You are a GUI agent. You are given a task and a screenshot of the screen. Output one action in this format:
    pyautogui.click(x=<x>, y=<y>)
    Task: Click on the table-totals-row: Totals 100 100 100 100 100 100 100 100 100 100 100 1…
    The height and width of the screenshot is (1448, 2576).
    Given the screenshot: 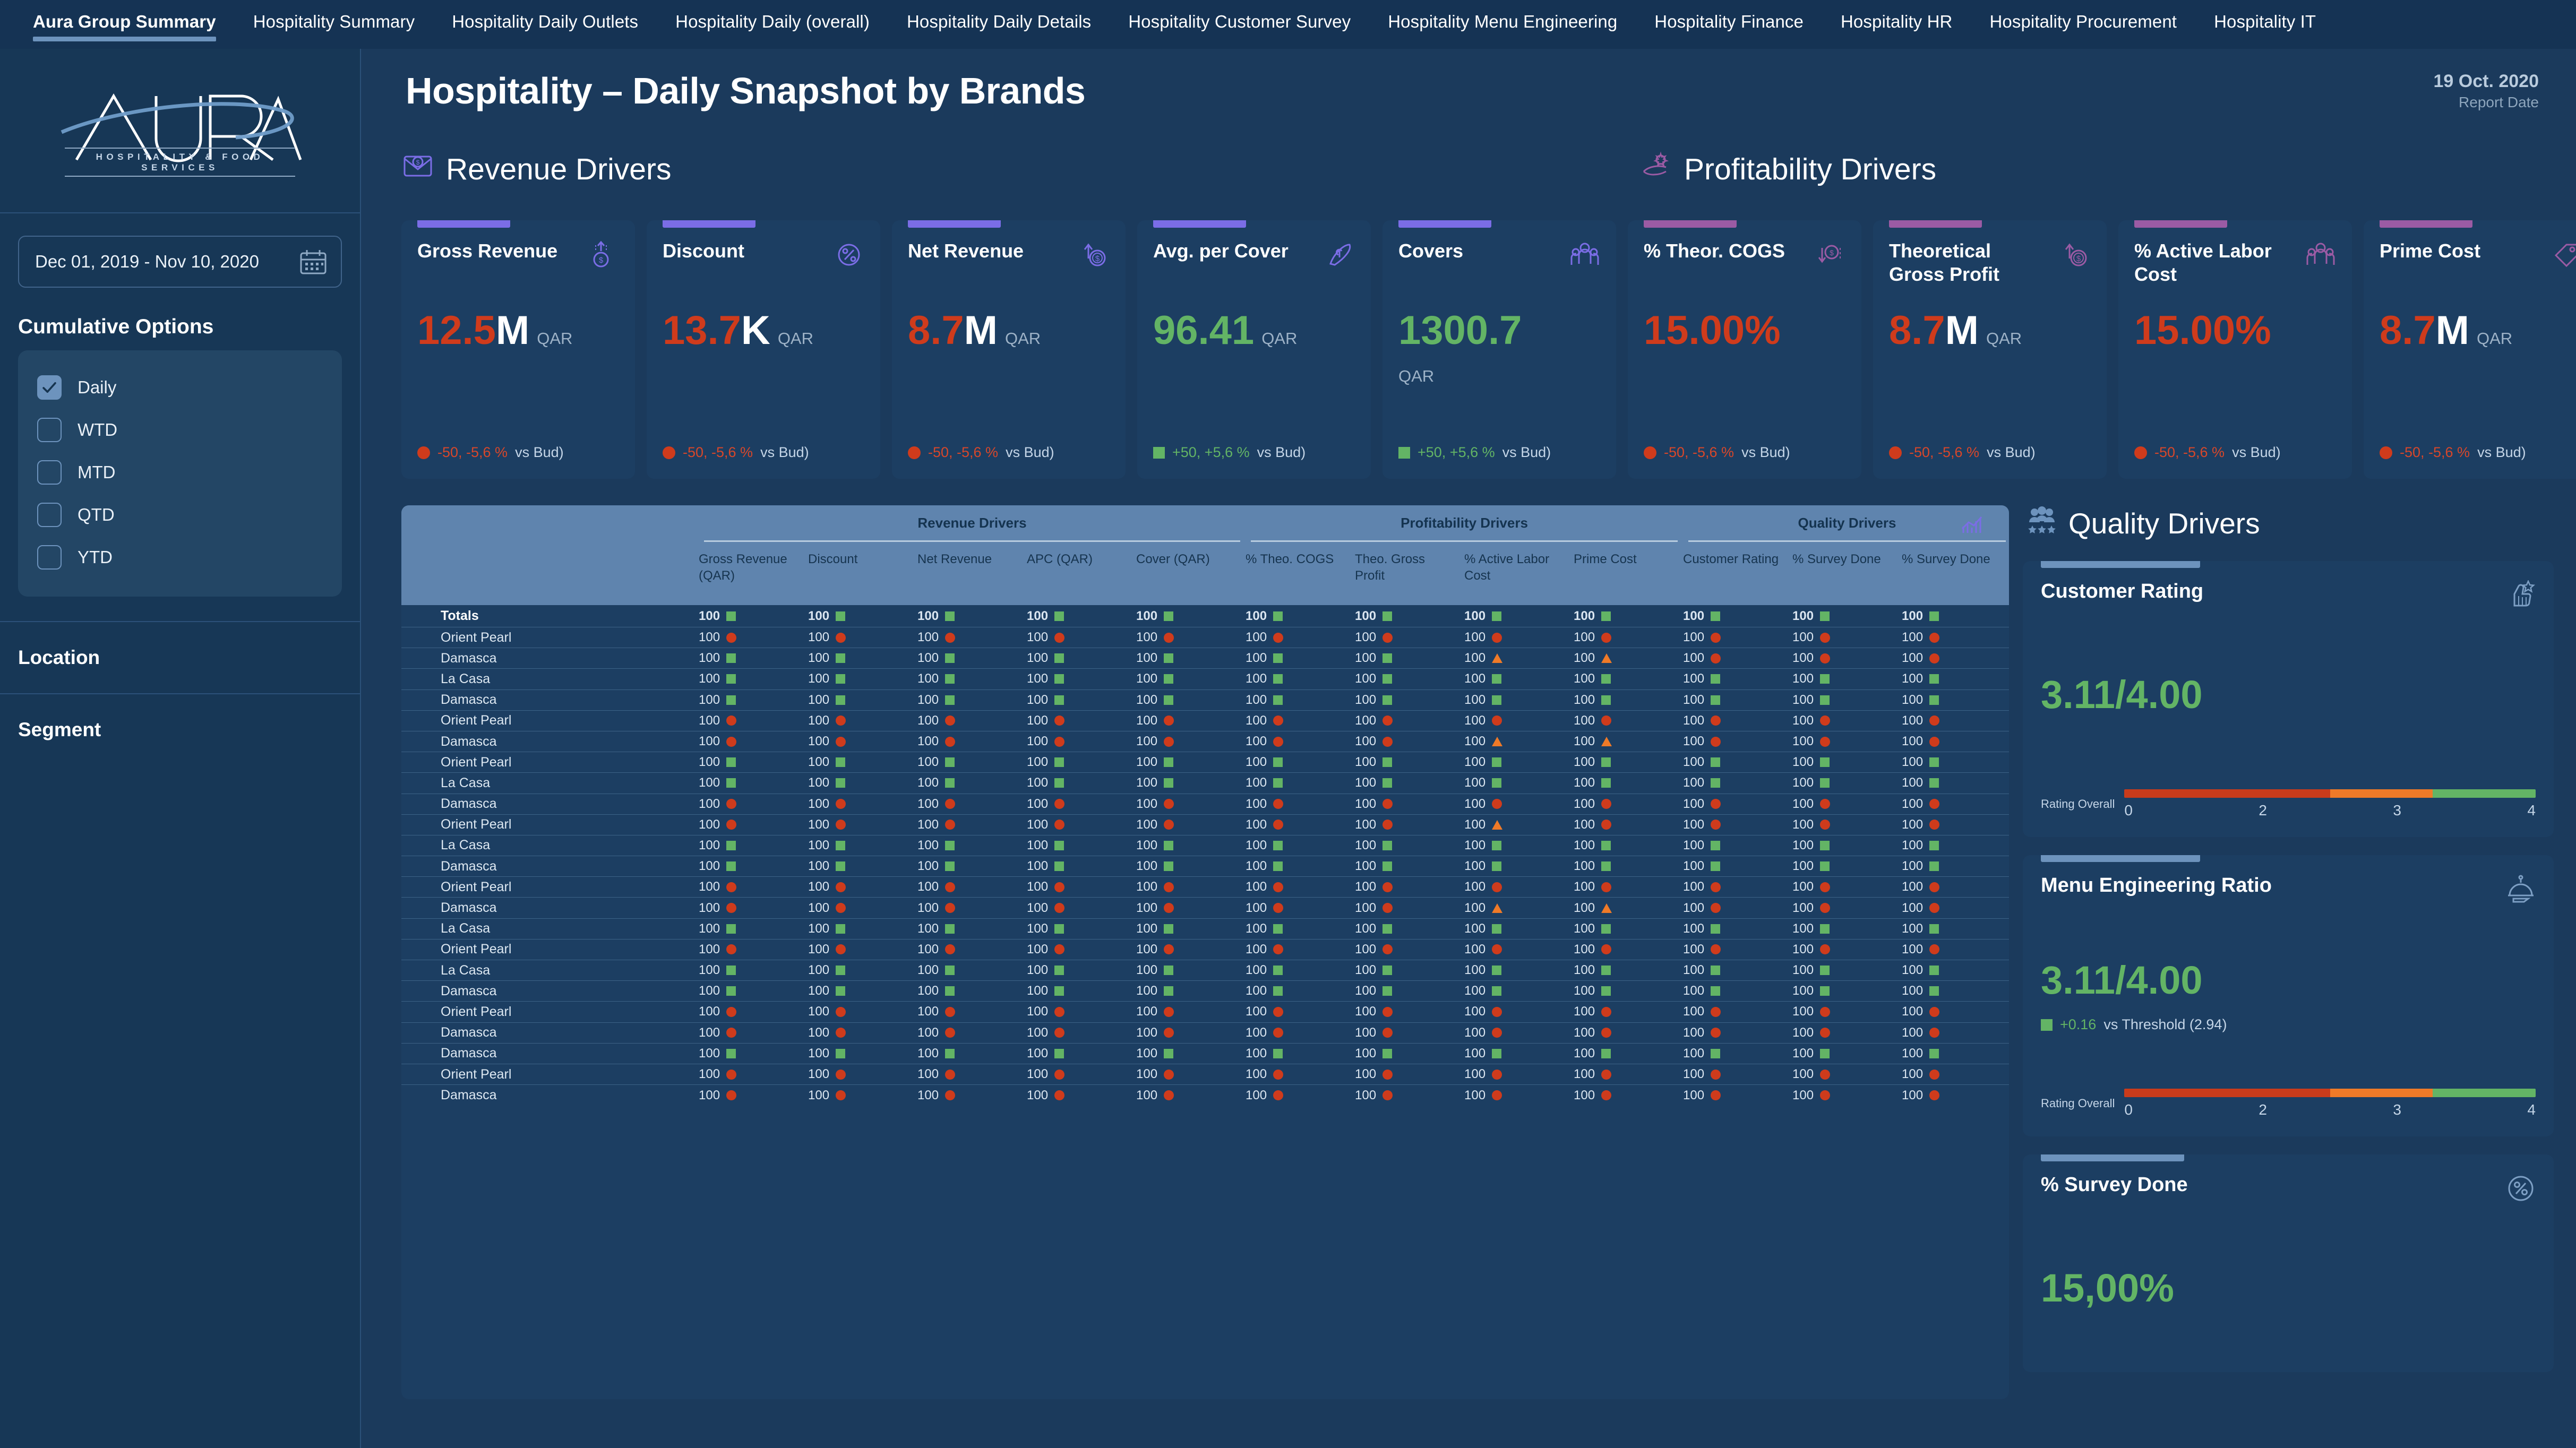 What is the action you would take?
    pyautogui.click(x=1205, y=616)
    